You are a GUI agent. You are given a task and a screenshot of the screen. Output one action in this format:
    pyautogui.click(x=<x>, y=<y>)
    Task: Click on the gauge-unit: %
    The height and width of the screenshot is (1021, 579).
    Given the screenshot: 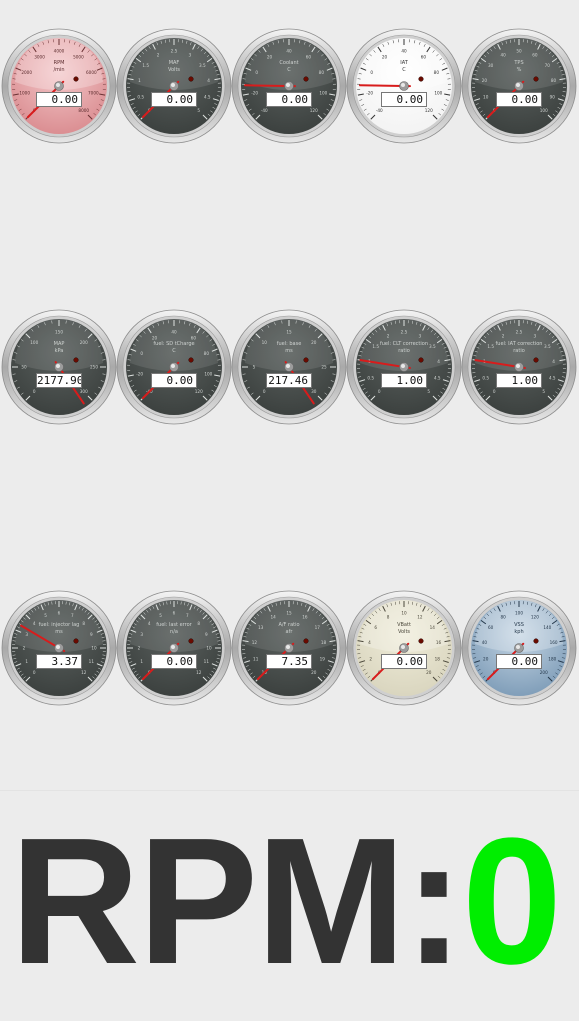 What is the action you would take?
    pyautogui.click(x=519, y=70)
    